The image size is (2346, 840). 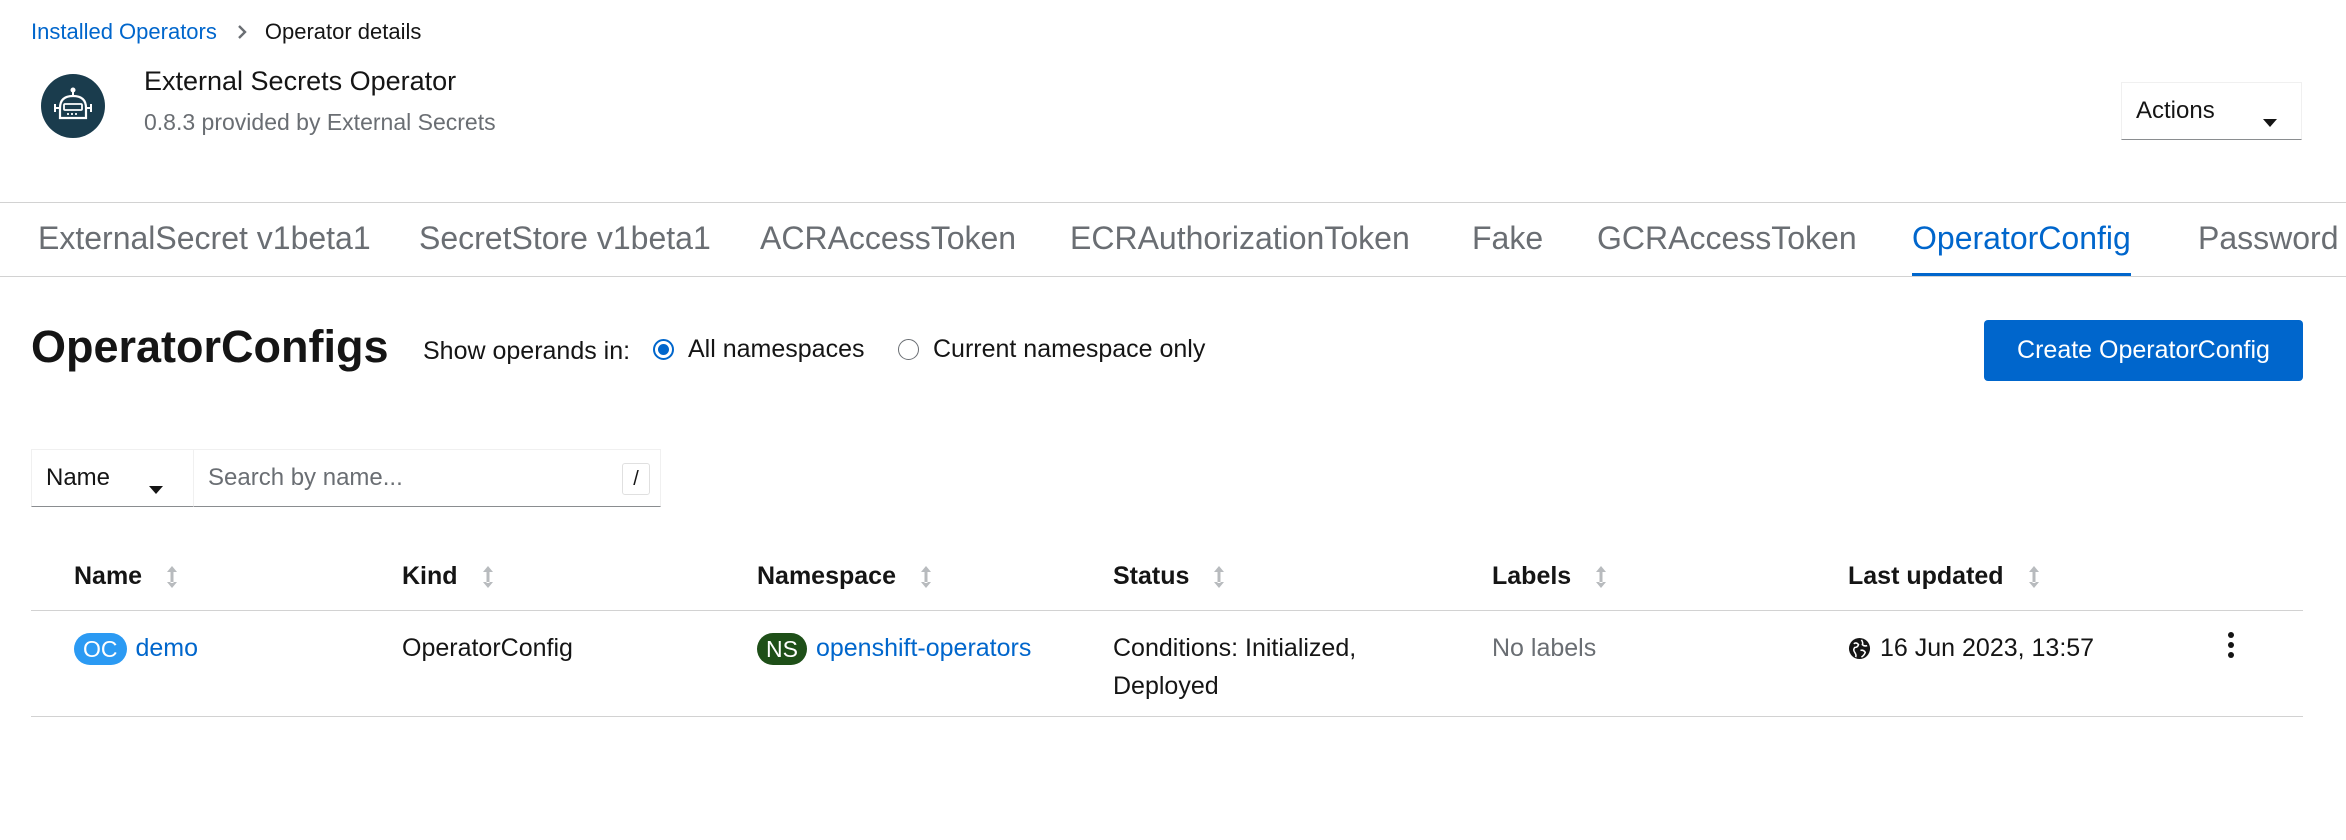 What do you see at coordinates (1234, 667) in the screenshot?
I see `cell-status: Conditions: Initialized, Deployed` at bounding box center [1234, 667].